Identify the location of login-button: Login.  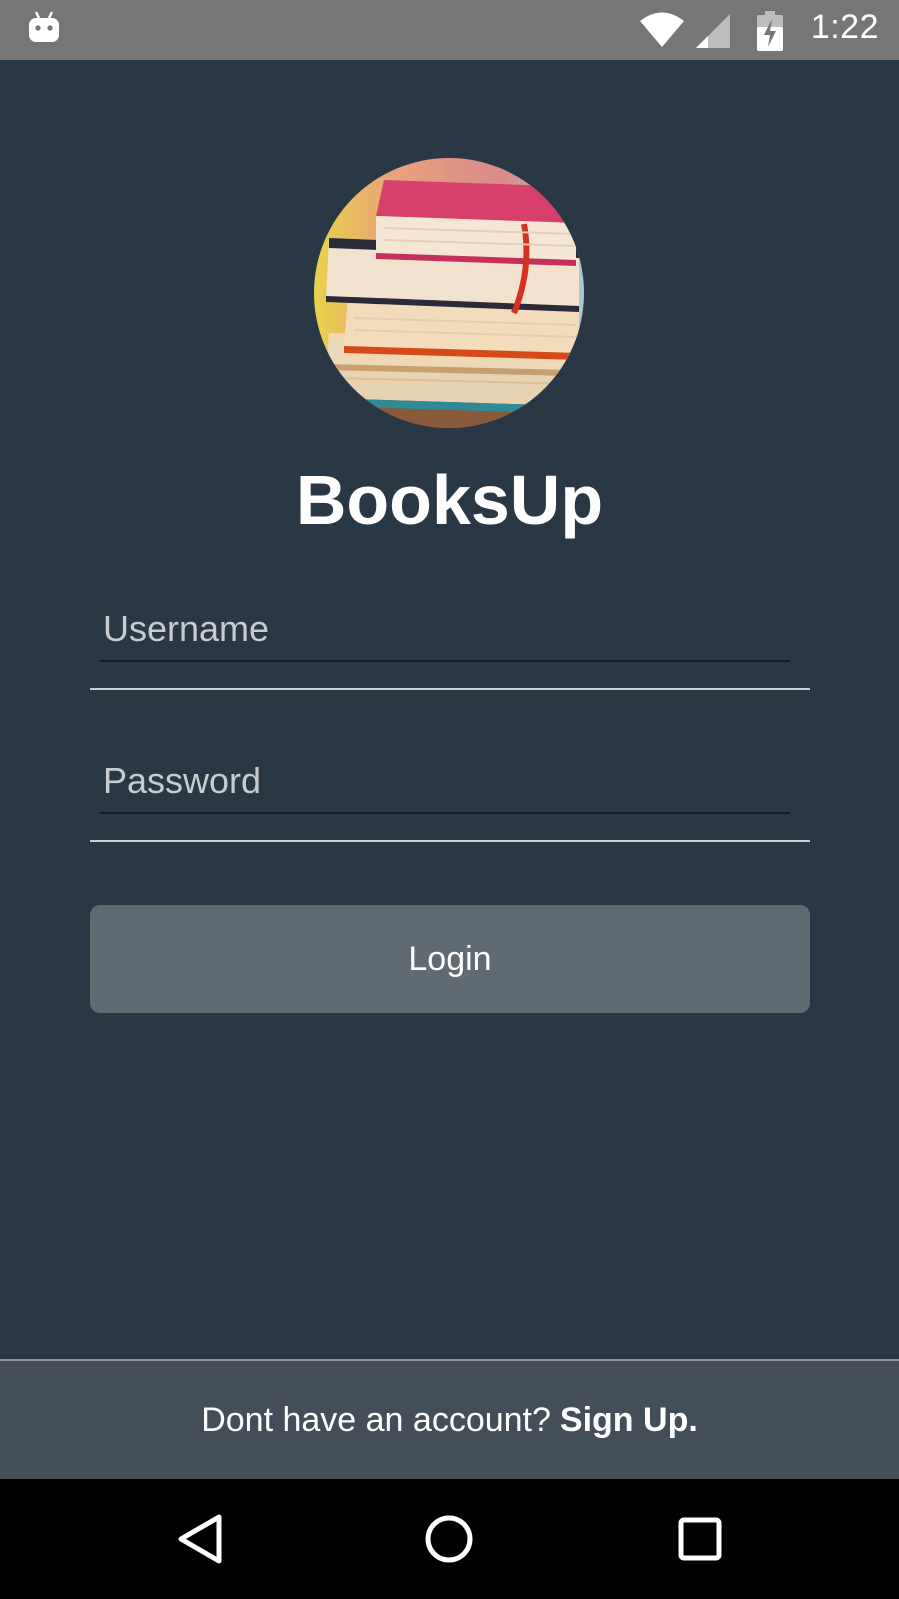
(450, 959).